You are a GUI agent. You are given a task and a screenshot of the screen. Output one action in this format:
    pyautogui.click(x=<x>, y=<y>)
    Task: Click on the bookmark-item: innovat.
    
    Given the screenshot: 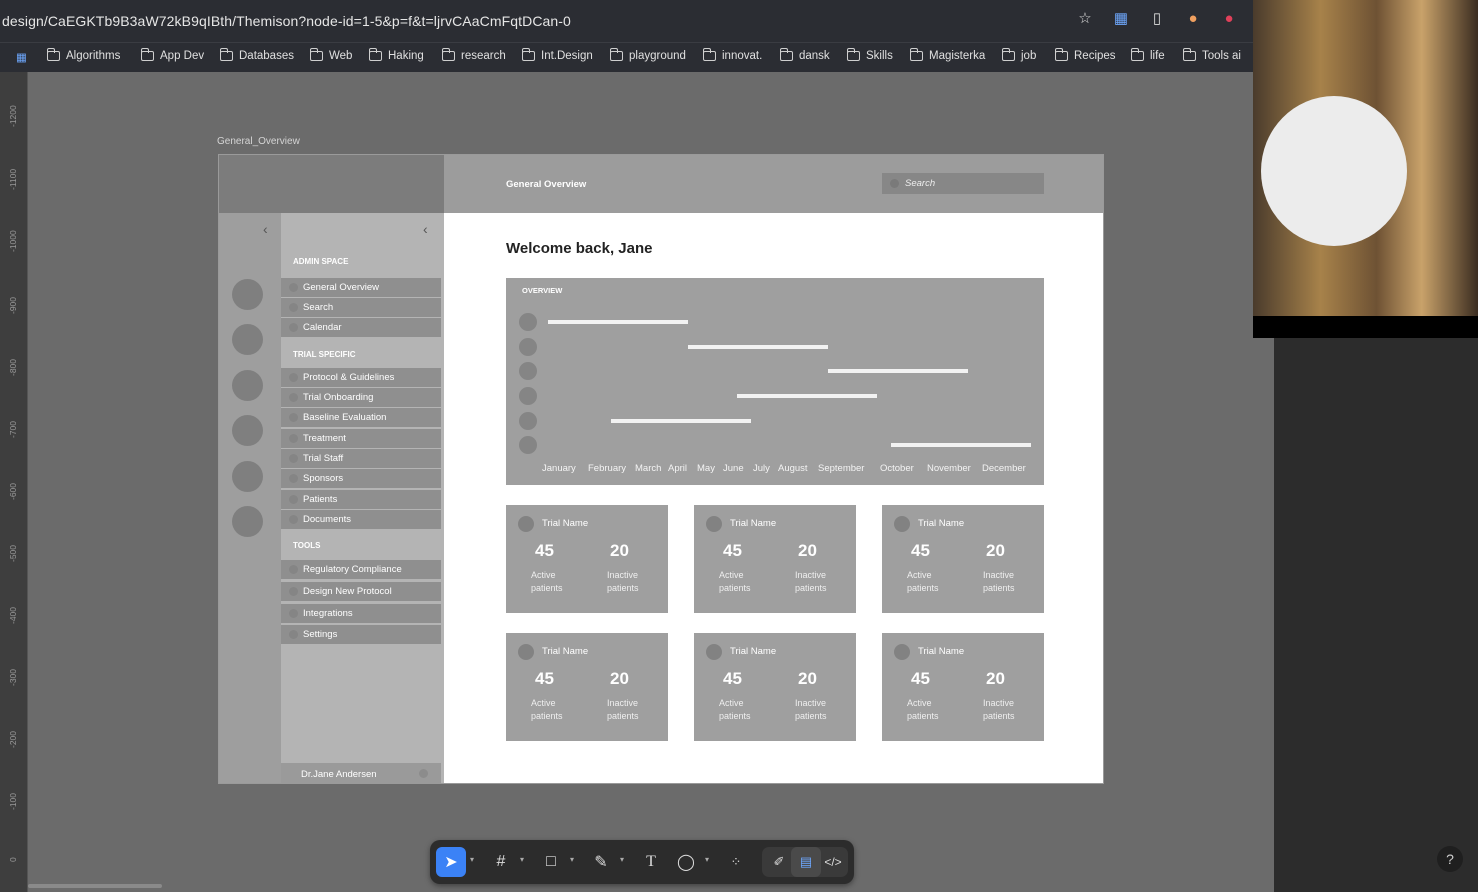 What is the action you would take?
    pyautogui.click(x=732, y=55)
    